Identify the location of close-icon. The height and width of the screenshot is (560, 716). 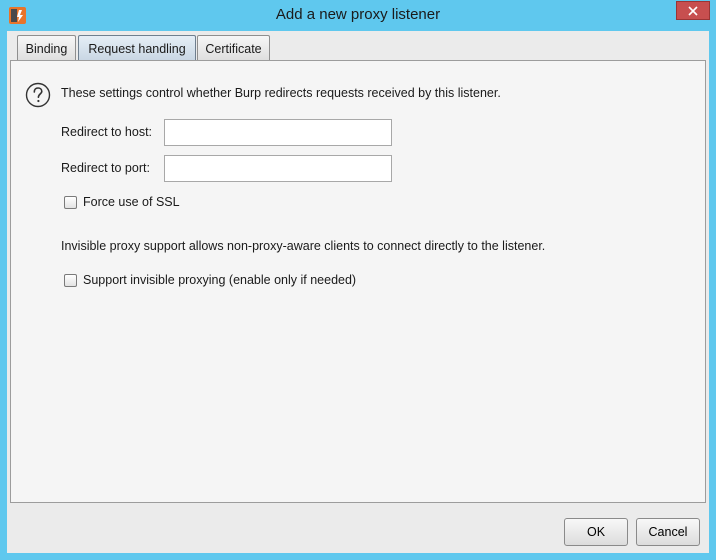
(693, 10).